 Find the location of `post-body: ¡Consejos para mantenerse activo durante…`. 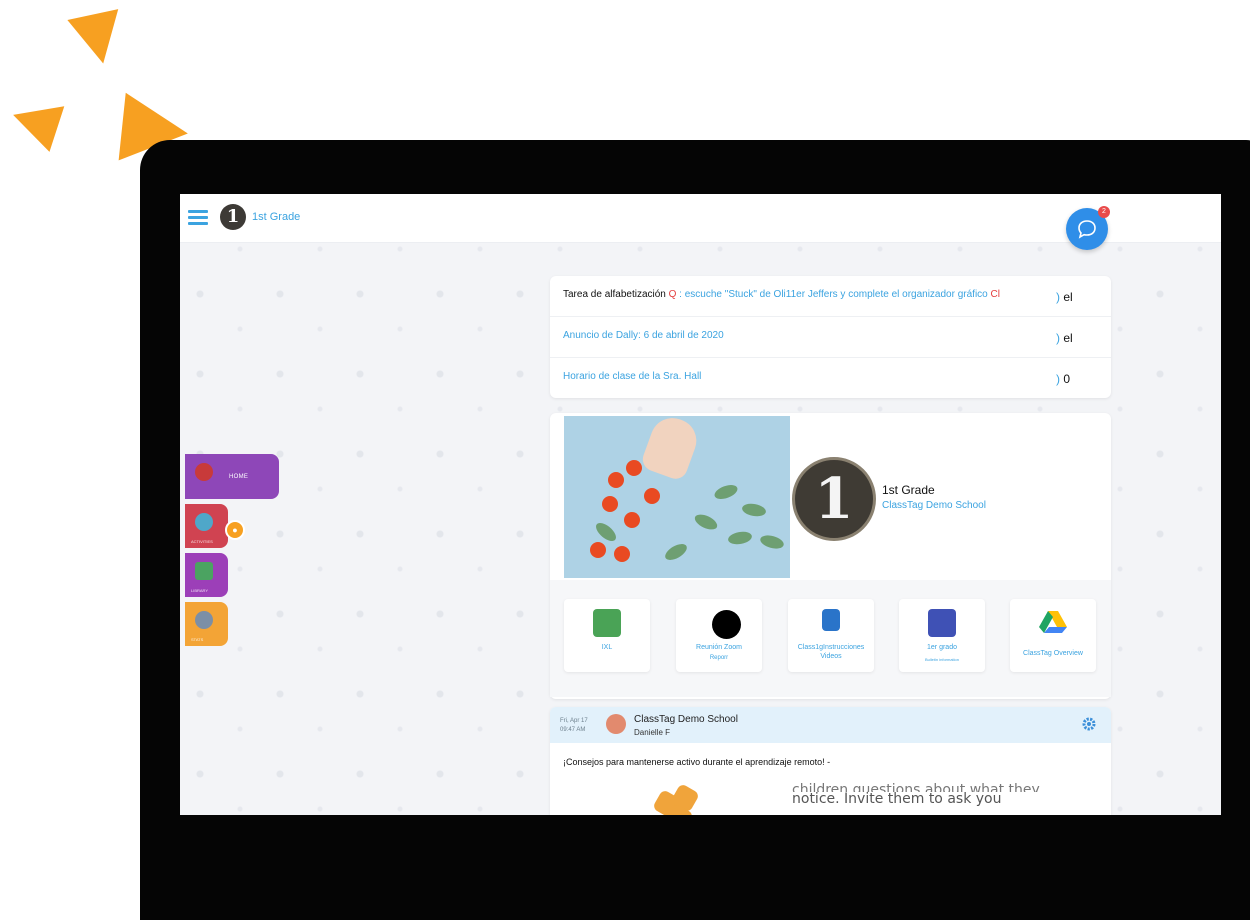

post-body: ¡Consejos para mantenerse activo durante… is located at coordinates (697, 762).